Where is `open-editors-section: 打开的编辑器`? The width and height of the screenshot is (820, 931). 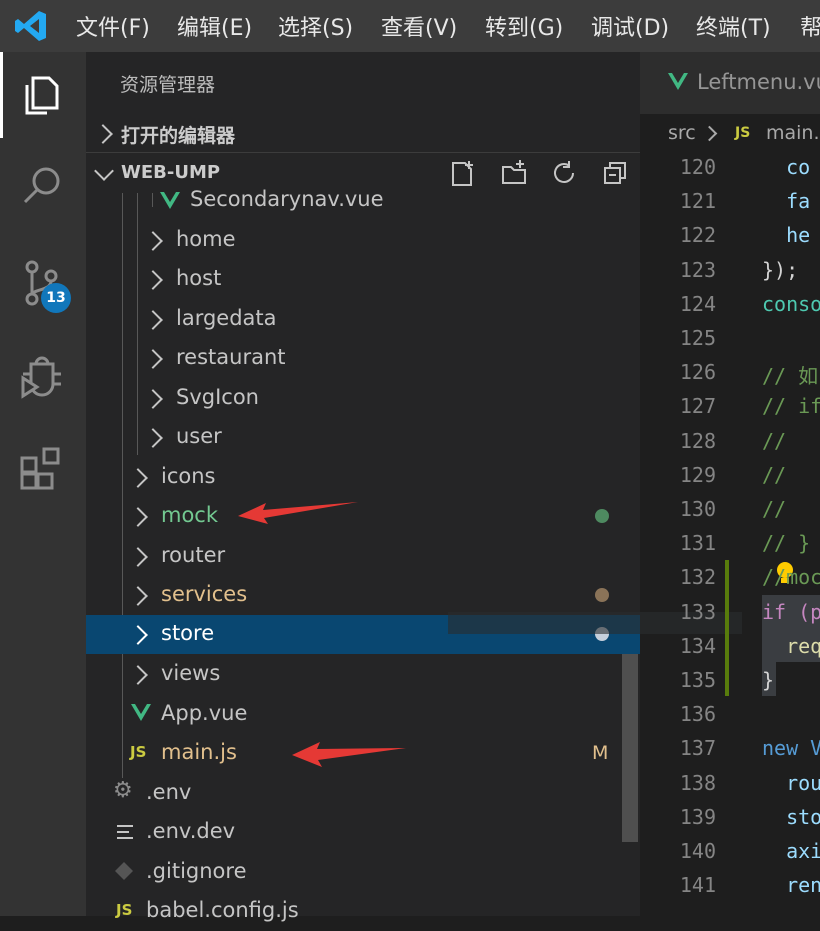
open-editors-section: 打开的编辑器 is located at coordinates (363, 134).